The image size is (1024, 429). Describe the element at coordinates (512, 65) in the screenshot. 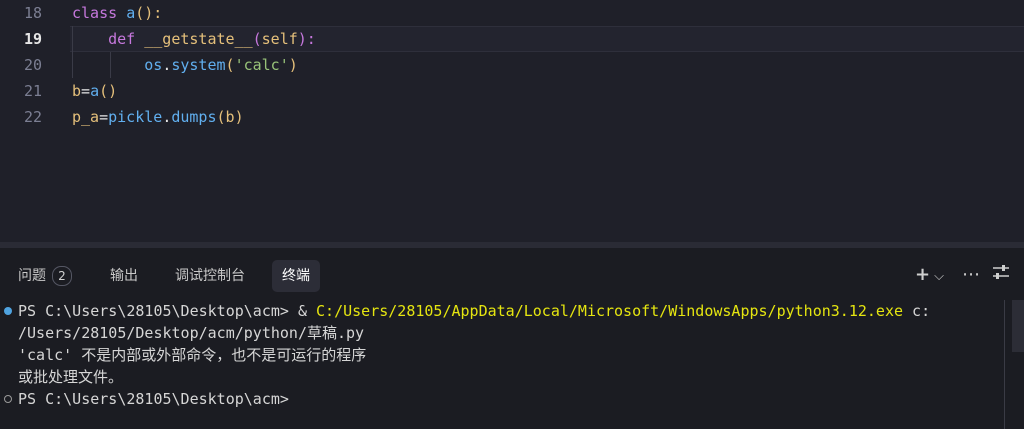

I see `code-line: 20 os.system('calc')` at that location.